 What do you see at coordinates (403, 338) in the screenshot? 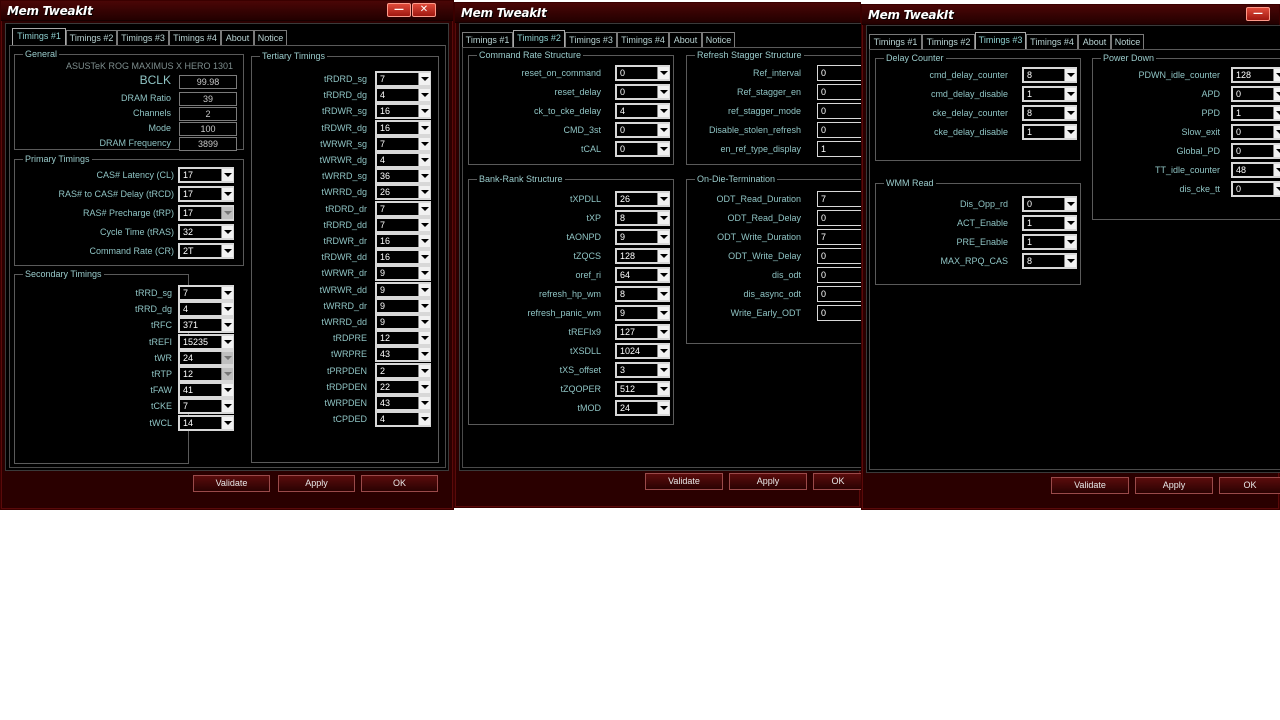
I see `select-trdpre: 12` at bounding box center [403, 338].